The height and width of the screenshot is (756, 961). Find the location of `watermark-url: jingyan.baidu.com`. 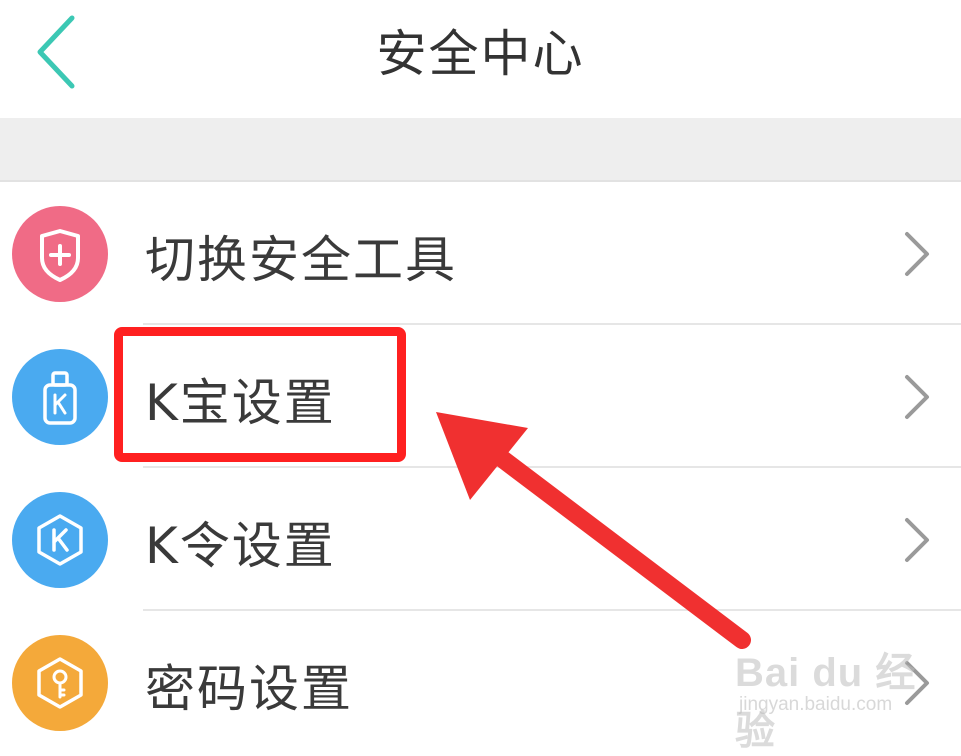

watermark-url: jingyan.baidu.com is located at coordinates (816, 704).